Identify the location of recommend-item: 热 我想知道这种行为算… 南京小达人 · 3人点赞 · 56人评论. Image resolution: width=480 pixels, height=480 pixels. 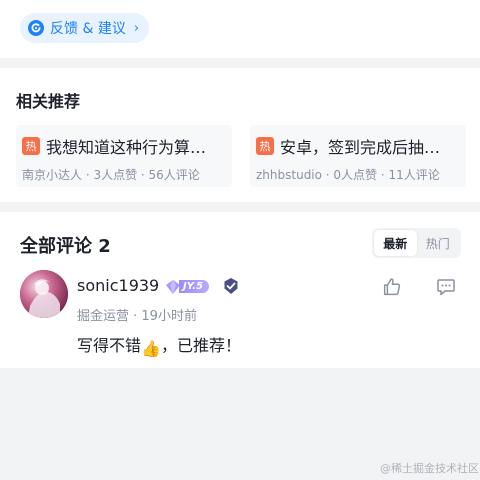
(124, 156).